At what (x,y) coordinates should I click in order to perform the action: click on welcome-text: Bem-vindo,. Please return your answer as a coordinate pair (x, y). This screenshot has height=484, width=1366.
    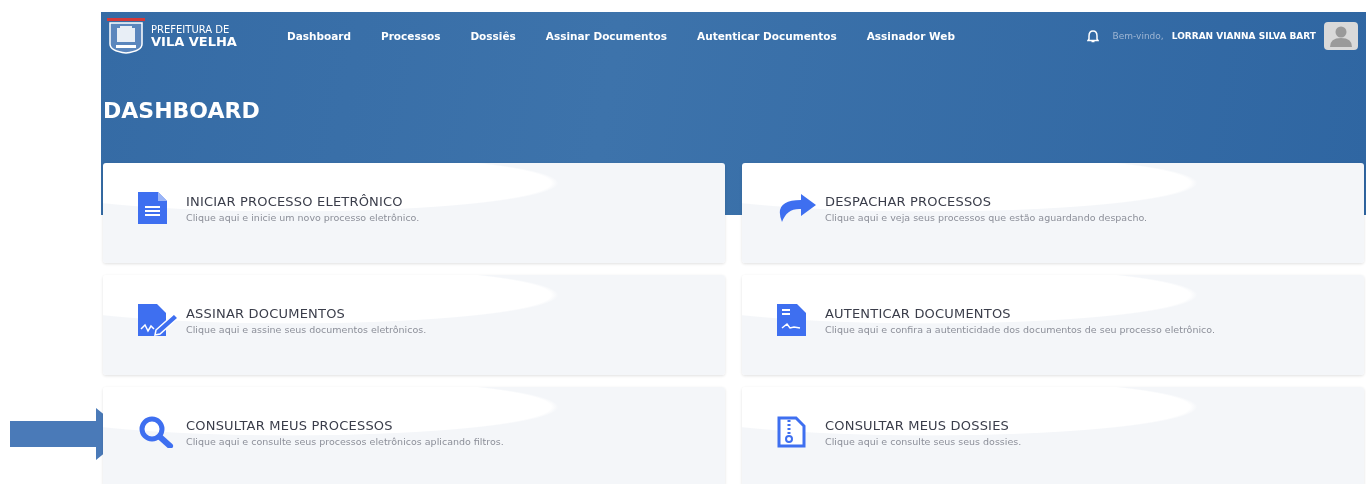
    Looking at the image, I should click on (1138, 36).